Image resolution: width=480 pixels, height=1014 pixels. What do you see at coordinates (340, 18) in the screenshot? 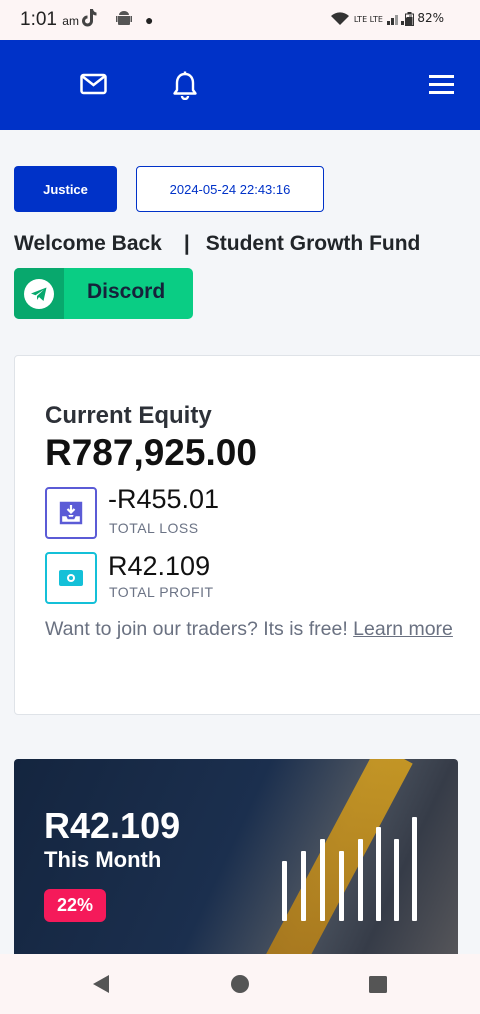
I see `wifi-icon` at bounding box center [340, 18].